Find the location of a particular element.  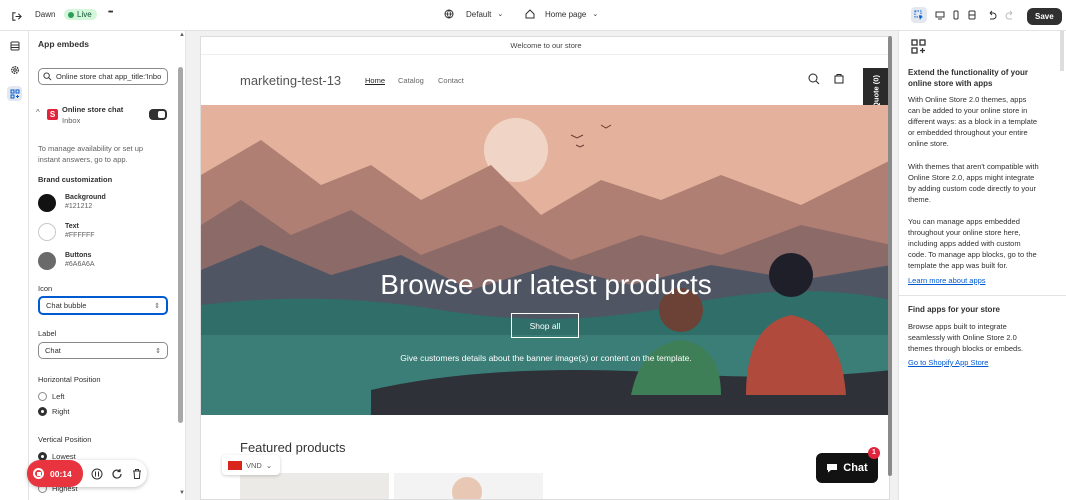

nav-contact: Contact is located at coordinates (451, 80).